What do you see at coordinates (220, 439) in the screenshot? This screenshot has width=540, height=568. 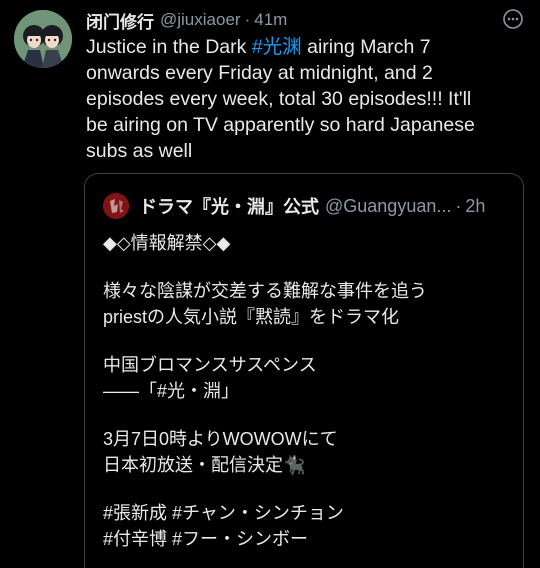 I see `quoted-text-line: 3月7日0時よりWOWOWにて` at bounding box center [220, 439].